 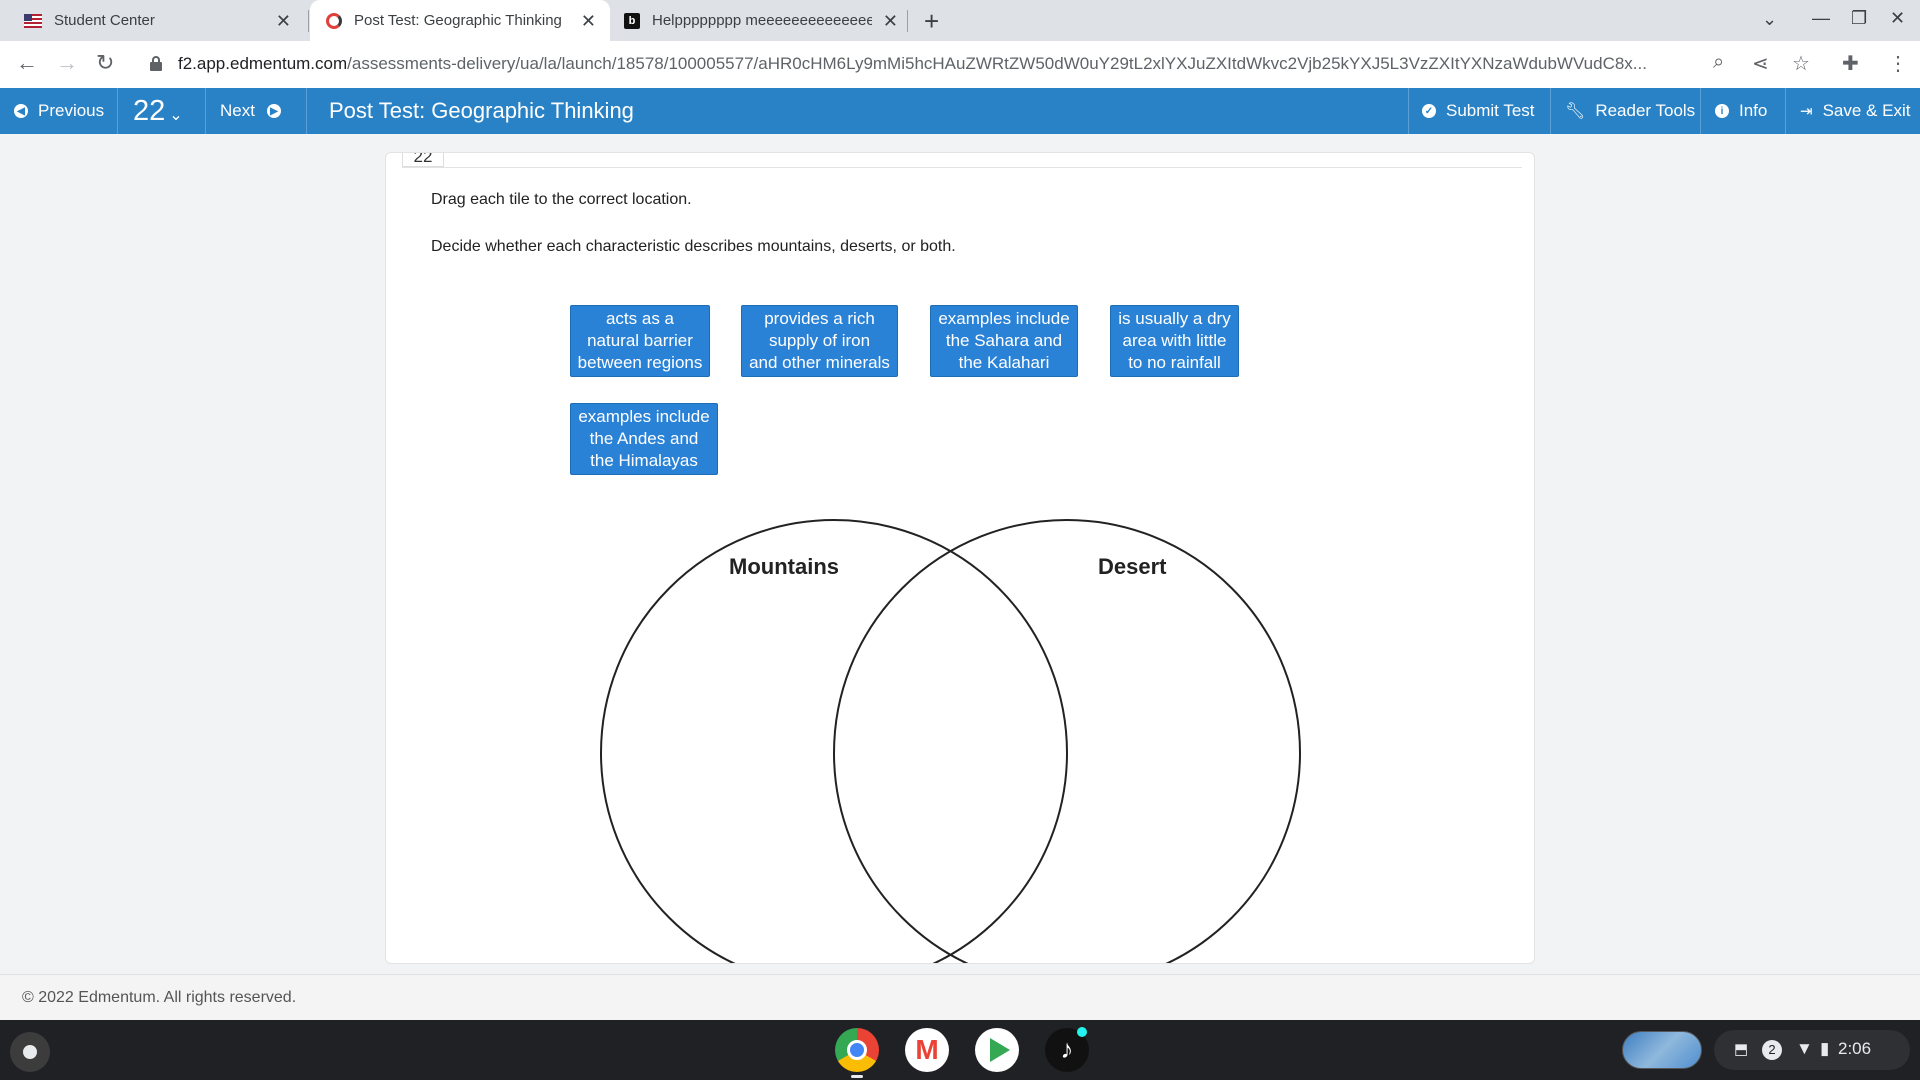 I want to click on close-window-icon: ✕, so click(x=1897, y=18).